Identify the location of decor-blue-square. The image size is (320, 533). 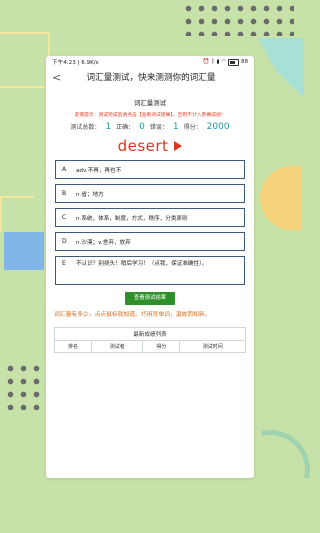
(24, 251).